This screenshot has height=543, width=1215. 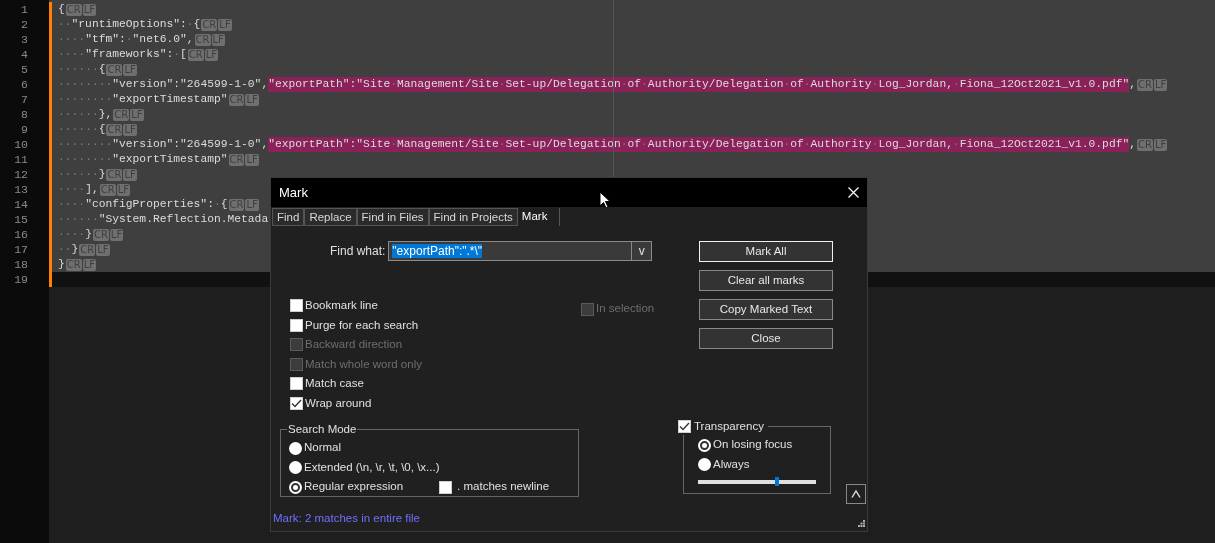 I want to click on line-number: 14, so click(x=21, y=204).